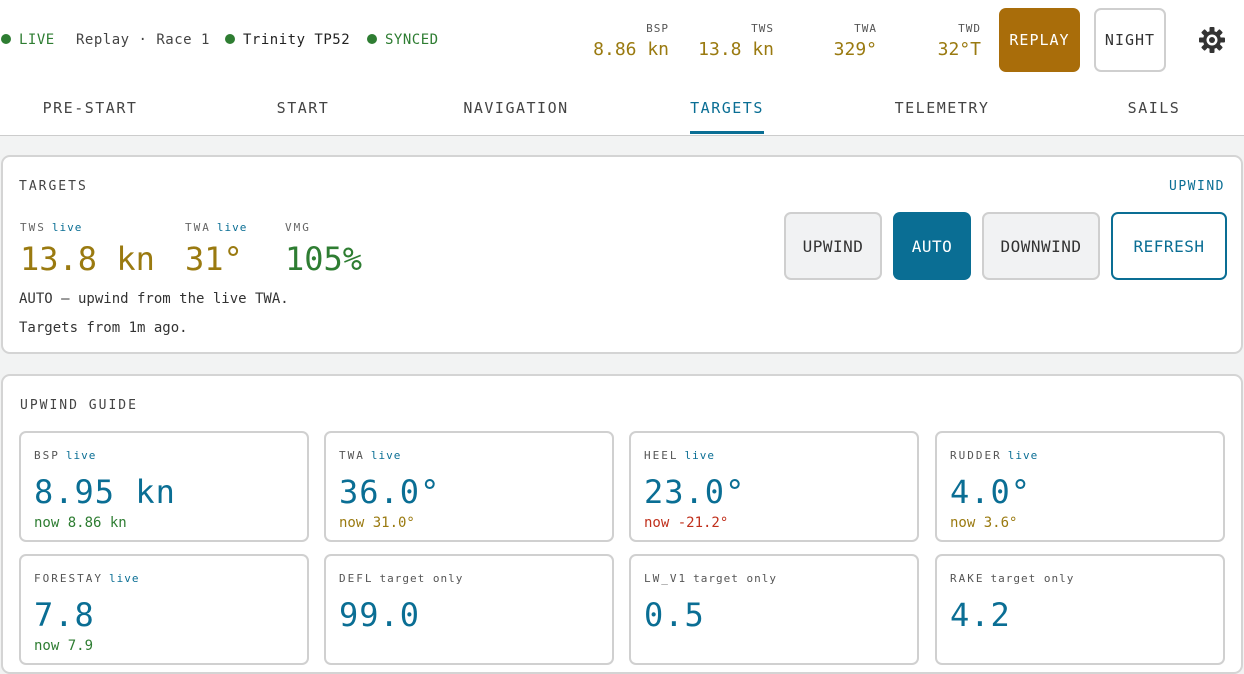 This screenshot has width=1244, height=674. Describe the element at coordinates (297, 40) in the screenshot. I see `boat-name: Trinity TP52` at that location.